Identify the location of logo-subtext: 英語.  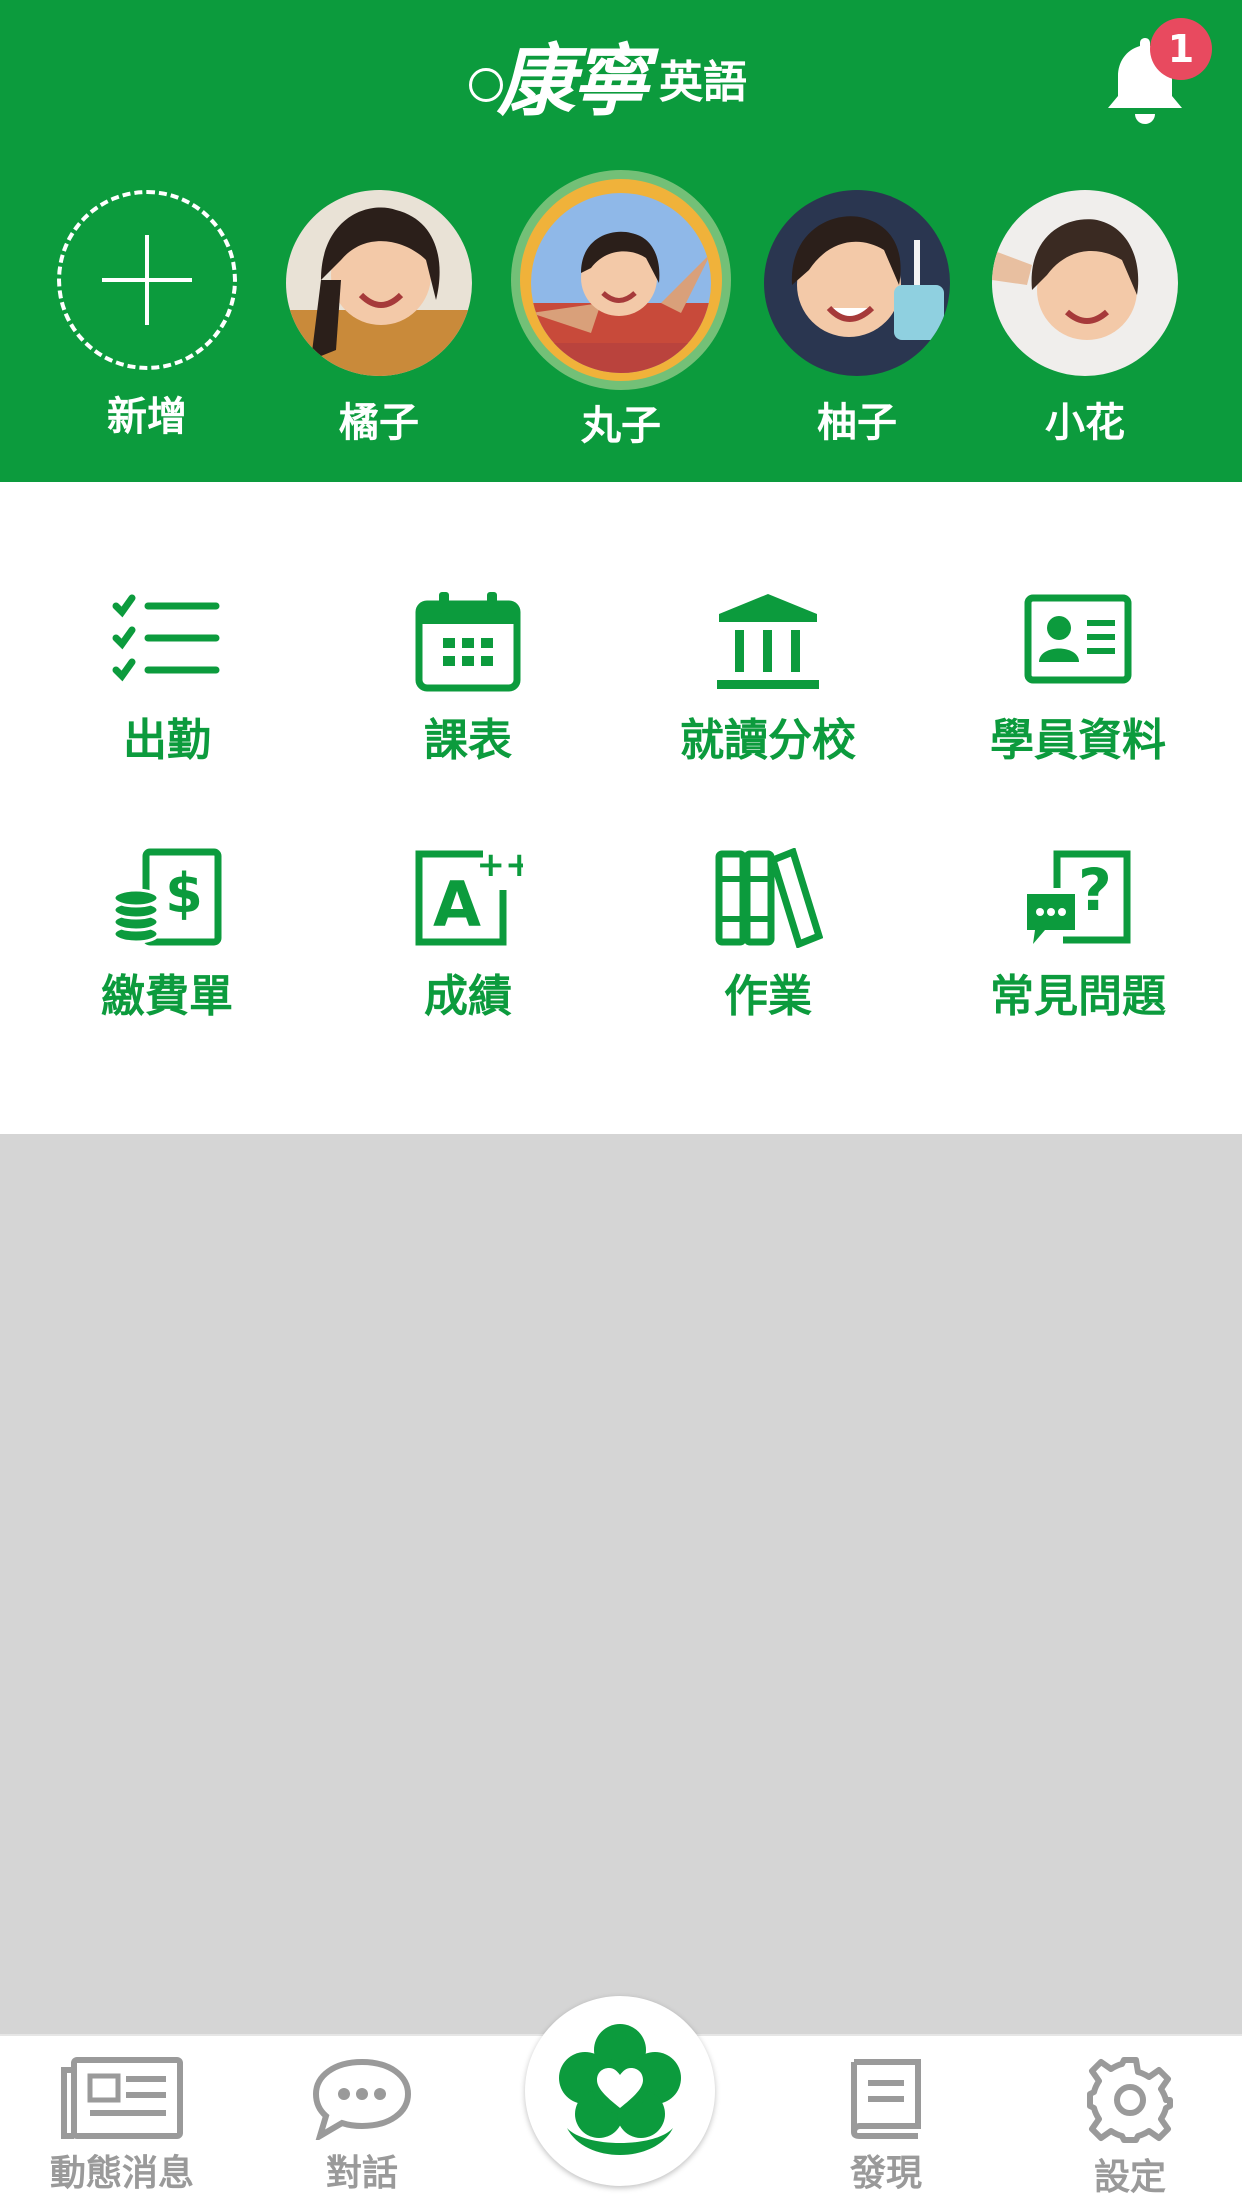
(703, 82).